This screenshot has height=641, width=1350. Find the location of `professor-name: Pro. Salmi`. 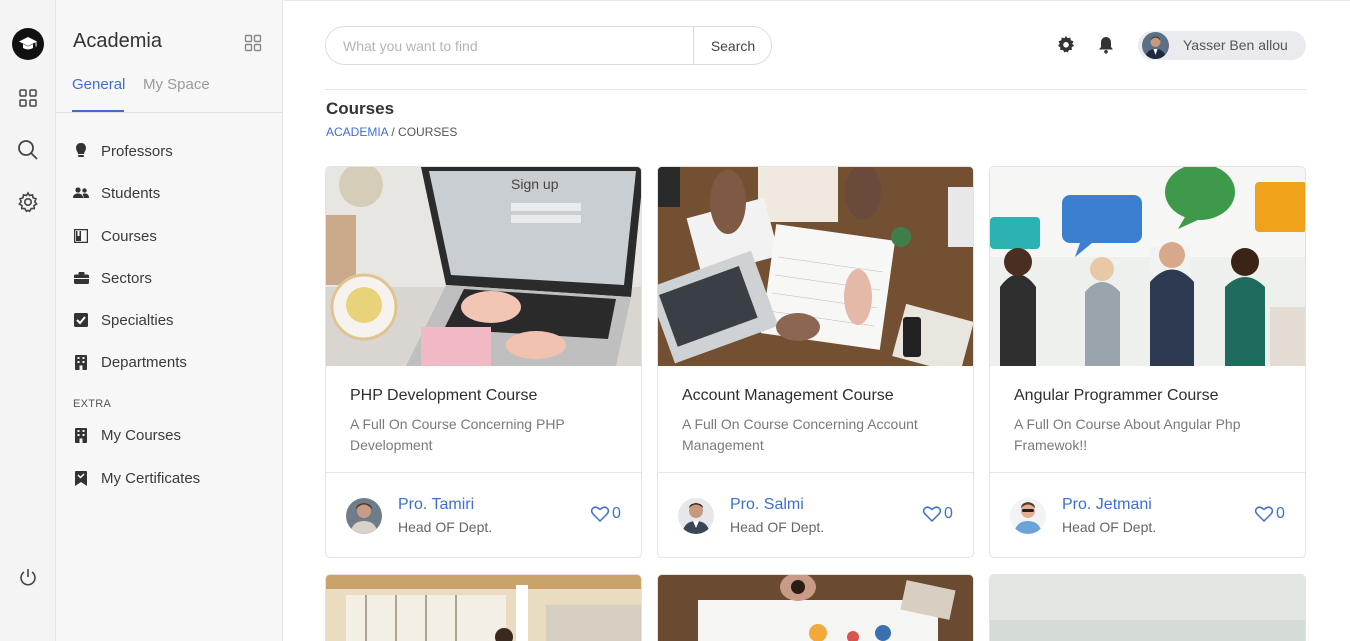

professor-name: Pro. Salmi is located at coordinates (767, 505).